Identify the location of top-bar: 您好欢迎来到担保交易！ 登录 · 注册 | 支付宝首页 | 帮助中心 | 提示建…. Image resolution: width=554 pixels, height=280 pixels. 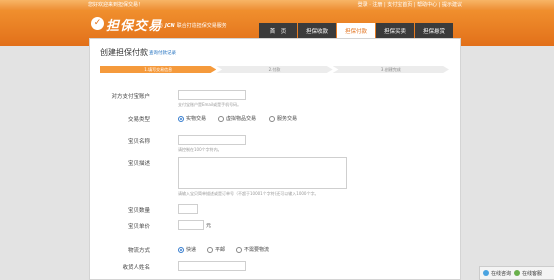
(277, 5).